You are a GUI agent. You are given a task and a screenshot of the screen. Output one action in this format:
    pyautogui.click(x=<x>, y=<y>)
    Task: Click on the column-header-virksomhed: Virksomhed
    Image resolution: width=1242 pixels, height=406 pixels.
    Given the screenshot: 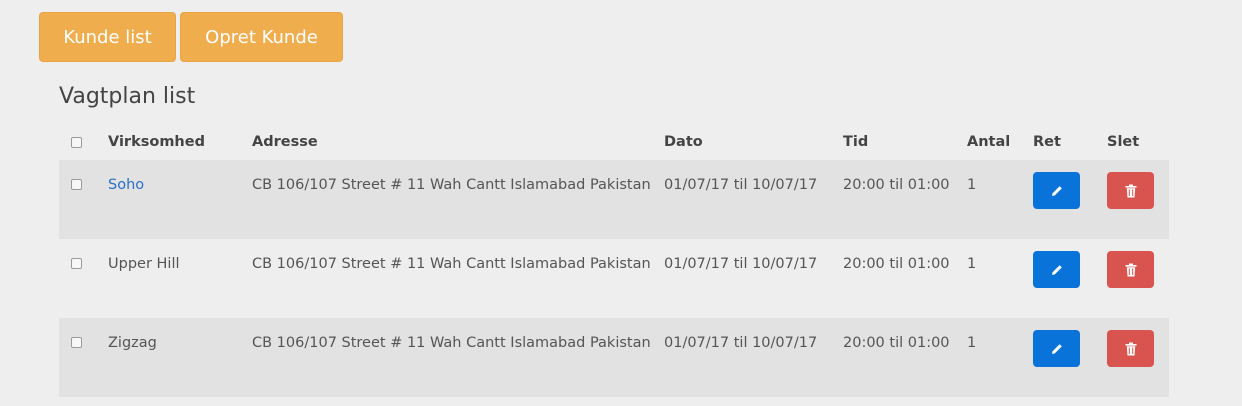 What is the action you would take?
    pyautogui.click(x=156, y=142)
    